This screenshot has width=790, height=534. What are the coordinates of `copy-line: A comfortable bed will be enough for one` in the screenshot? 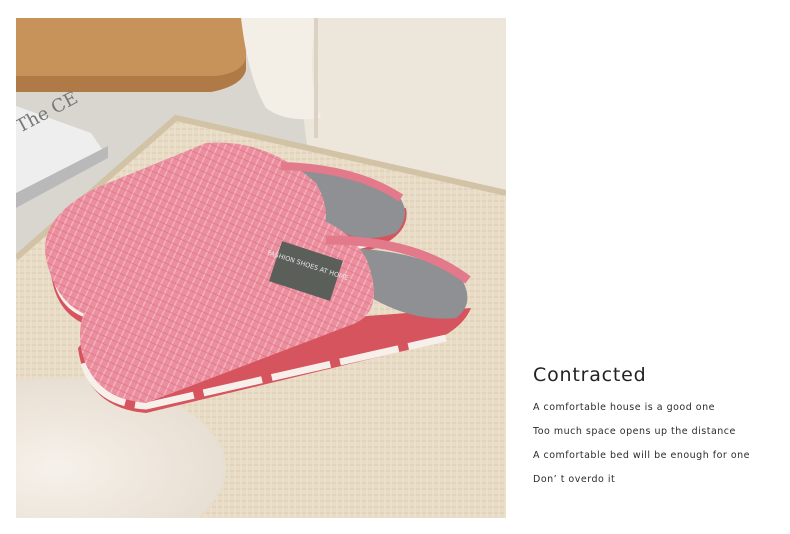 It's located at (642, 455).